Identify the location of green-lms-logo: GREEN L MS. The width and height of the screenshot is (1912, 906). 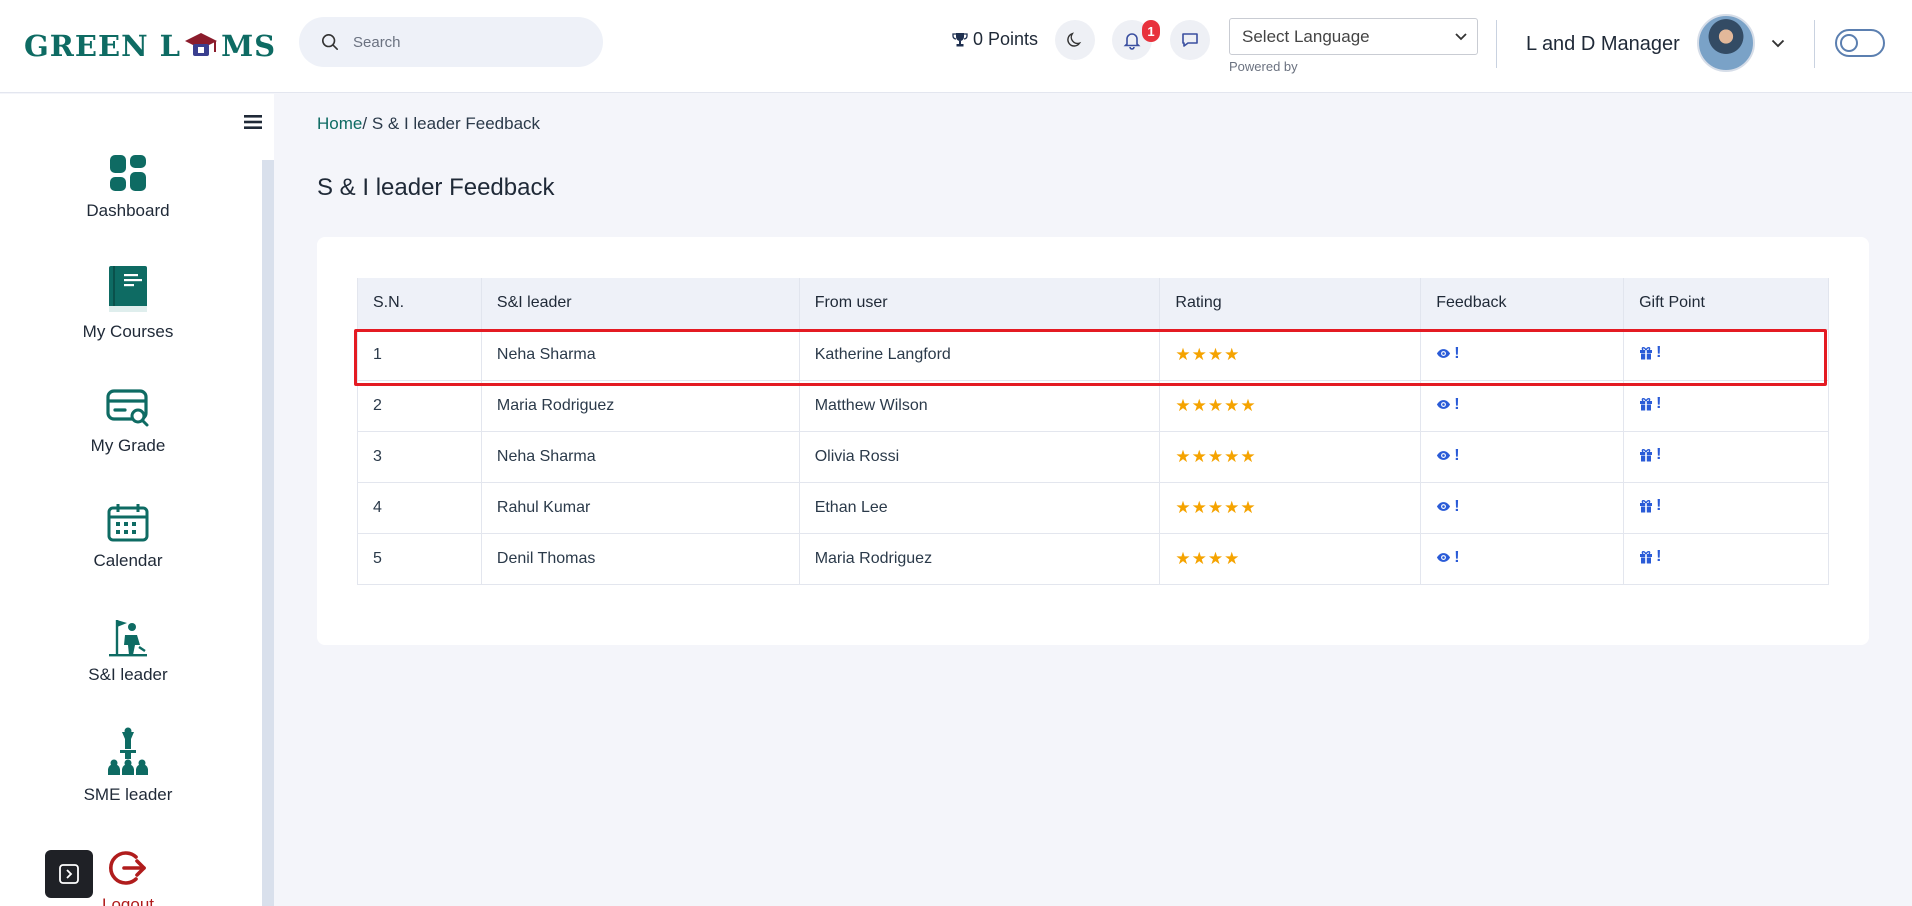
(150, 46).